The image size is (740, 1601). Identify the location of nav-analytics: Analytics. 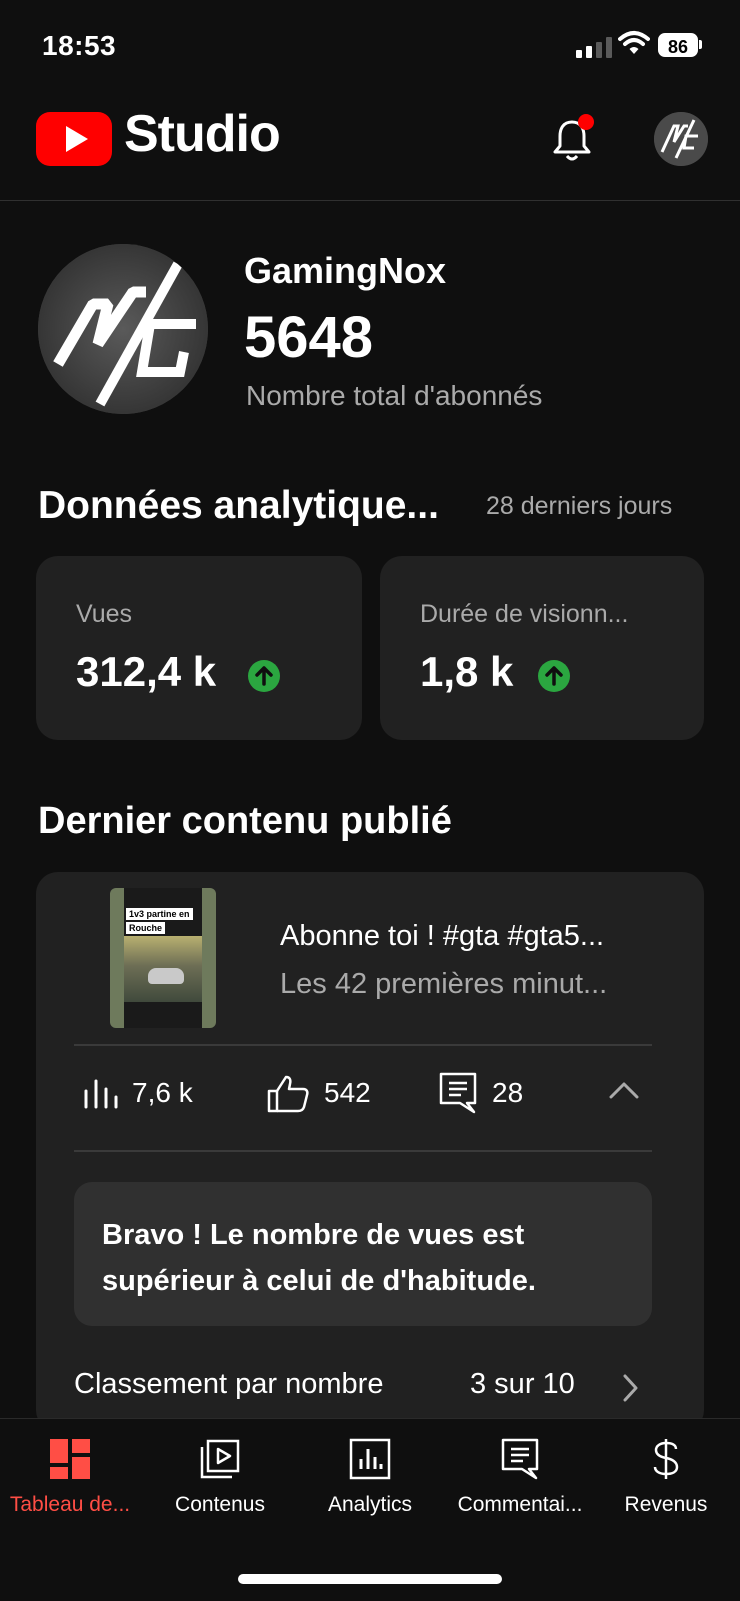
(370, 1475).